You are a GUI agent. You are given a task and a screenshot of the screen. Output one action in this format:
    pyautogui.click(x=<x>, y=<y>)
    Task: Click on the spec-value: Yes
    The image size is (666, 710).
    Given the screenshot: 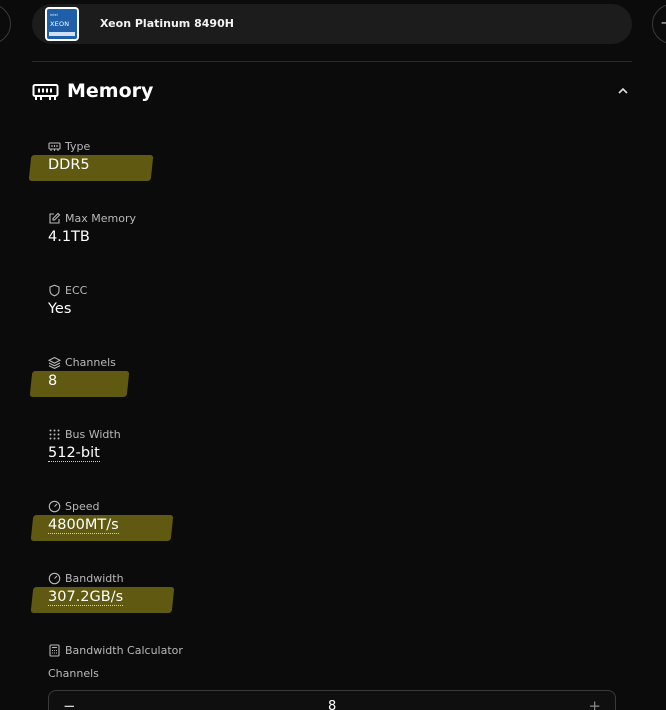 What is the action you would take?
    pyautogui.click(x=60, y=309)
    